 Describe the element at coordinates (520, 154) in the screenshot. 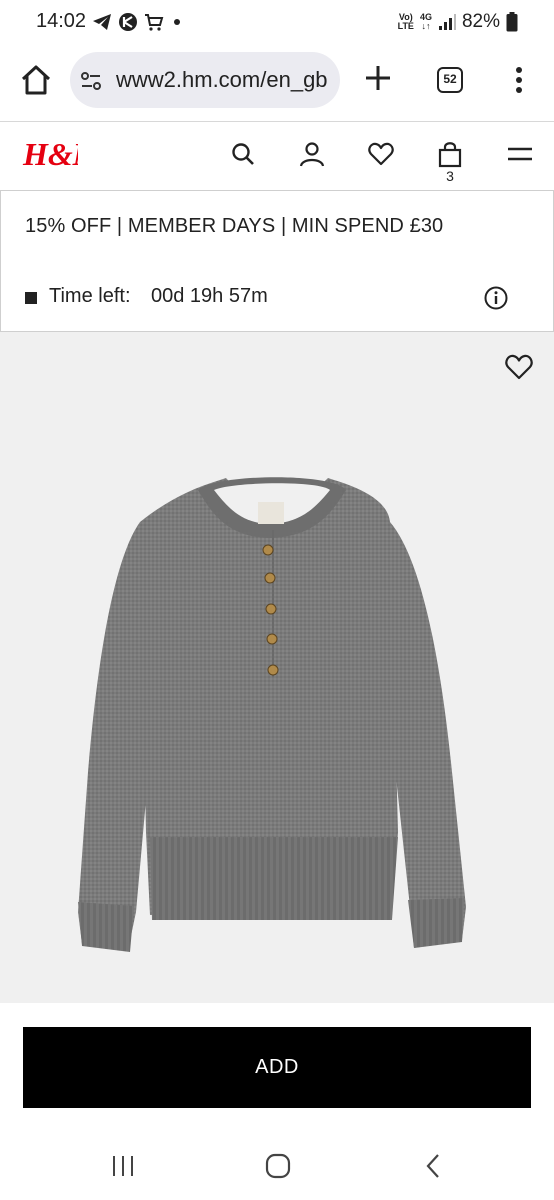

I see `hamburger-menu-icon` at that location.